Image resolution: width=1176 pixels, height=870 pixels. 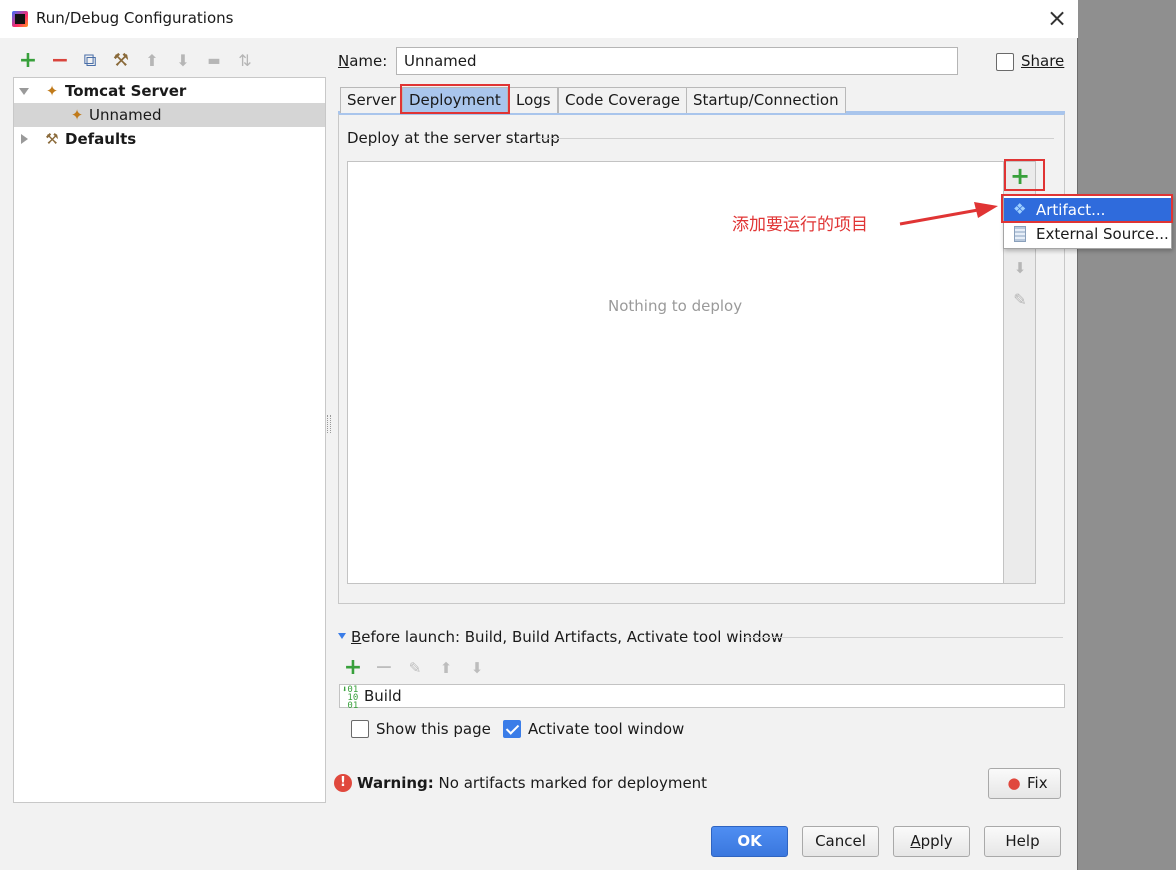 I want to click on annotation-arrow, so click(x=948, y=214).